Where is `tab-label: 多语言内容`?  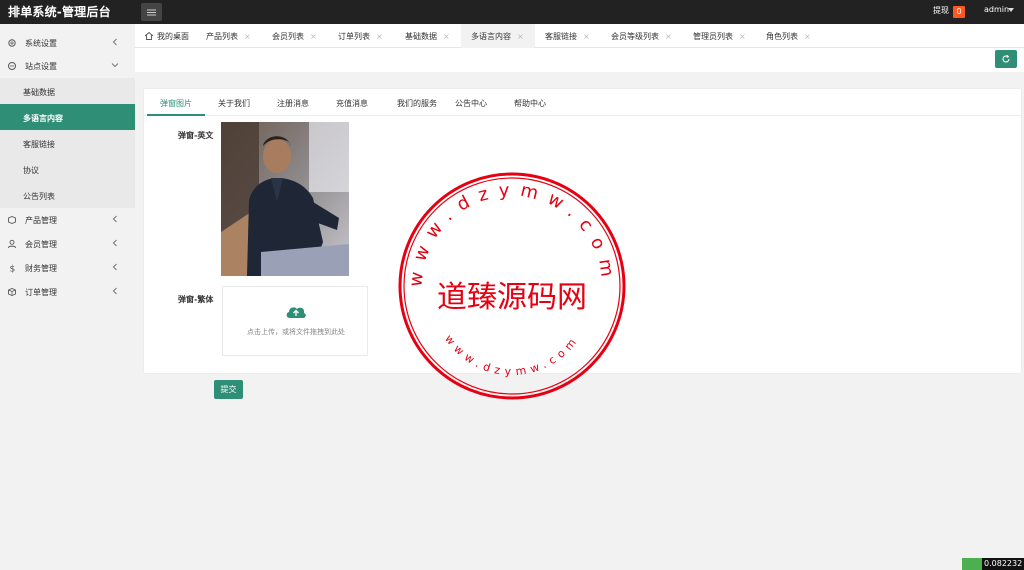 tab-label: 多语言内容 is located at coordinates (491, 36).